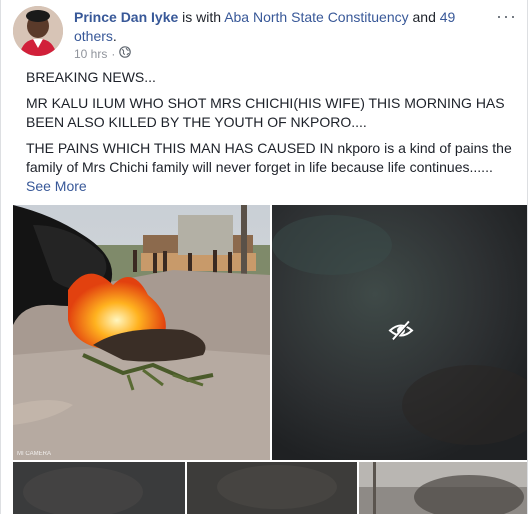 The height and width of the screenshot is (514, 528). I want to click on photo-watermark: MI CAMERA, so click(34, 454).